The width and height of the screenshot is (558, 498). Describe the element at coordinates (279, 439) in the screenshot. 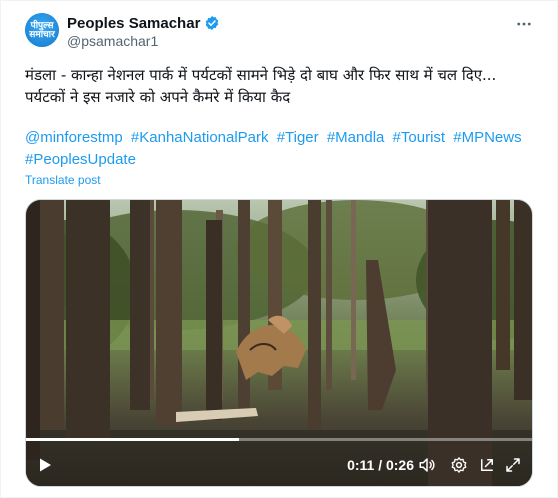

I see `video-progress-bar` at that location.